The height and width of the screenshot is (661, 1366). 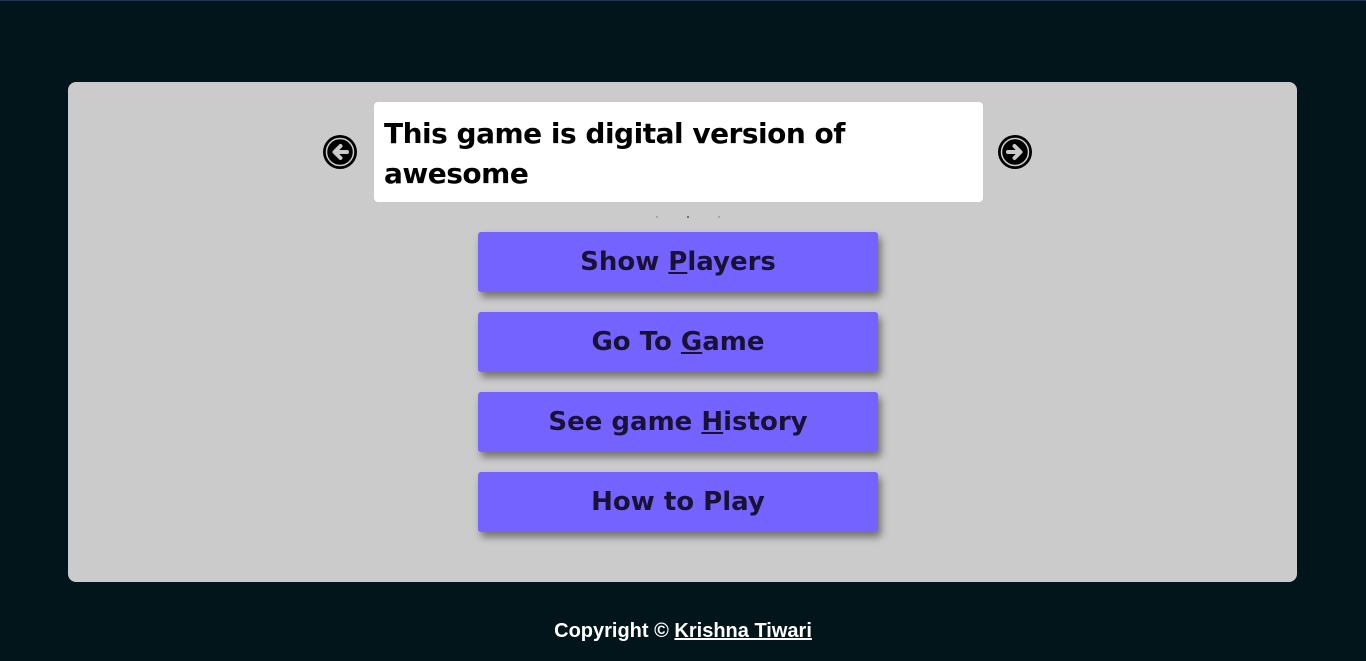 I want to click on carousel-indicators, so click(x=688, y=217).